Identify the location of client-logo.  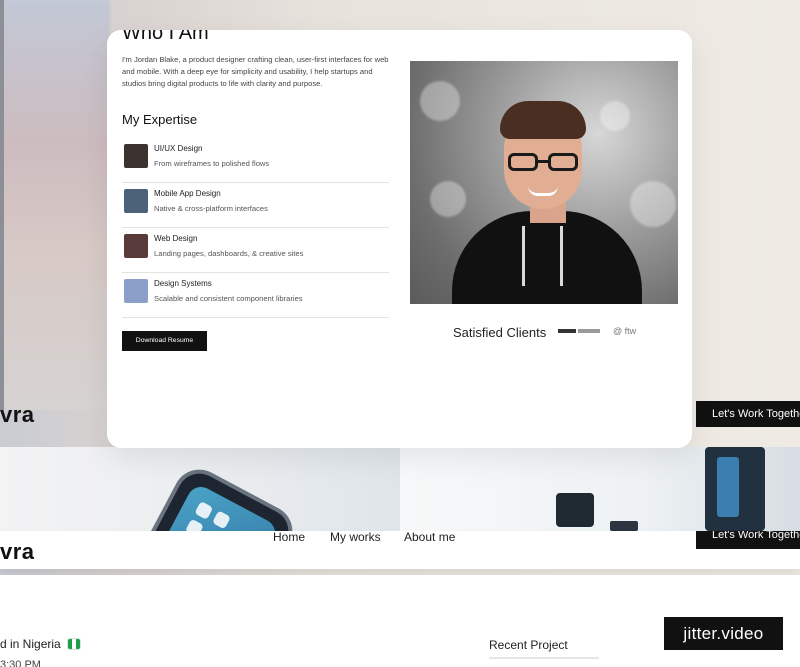
(580, 332).